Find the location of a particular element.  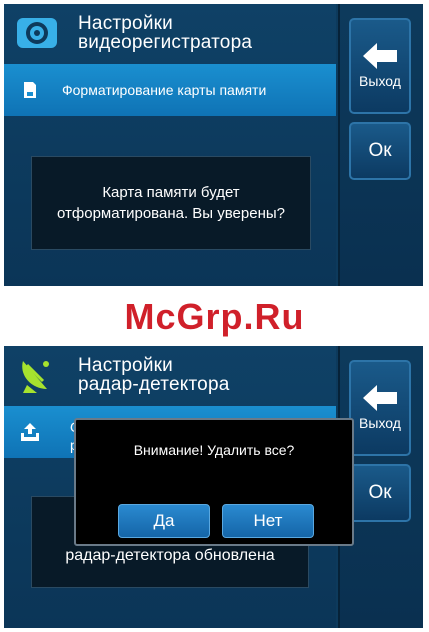

no-label: Нет is located at coordinates (268, 520).